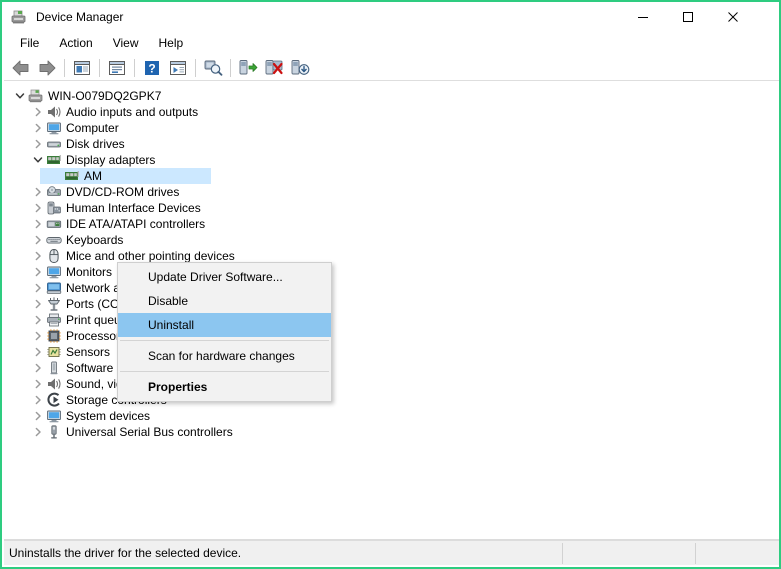  What do you see at coordinates (391, 96) in the screenshot?
I see `tree-row-root: WIN-O079DQ2GPK7` at bounding box center [391, 96].